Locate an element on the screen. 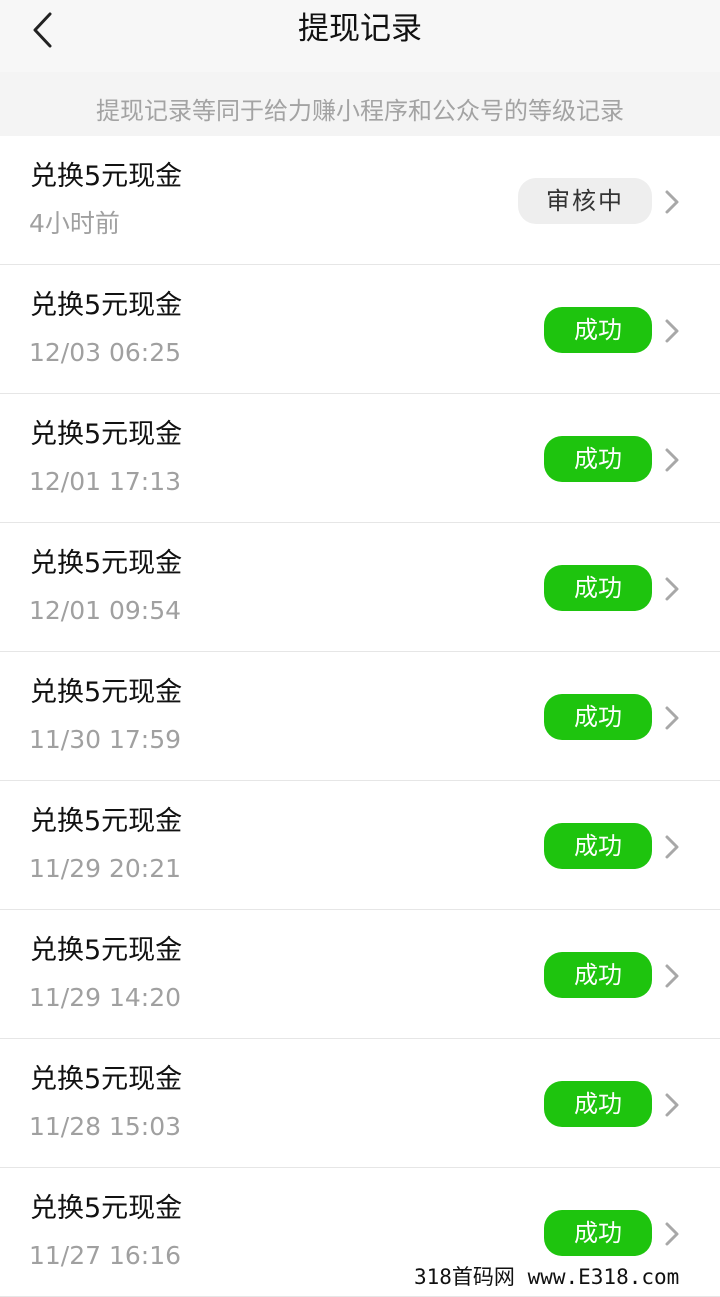 This screenshot has width=720, height=1297. record-row: 兑换5元现金 12/01 09:54 成功 is located at coordinates (360, 587).